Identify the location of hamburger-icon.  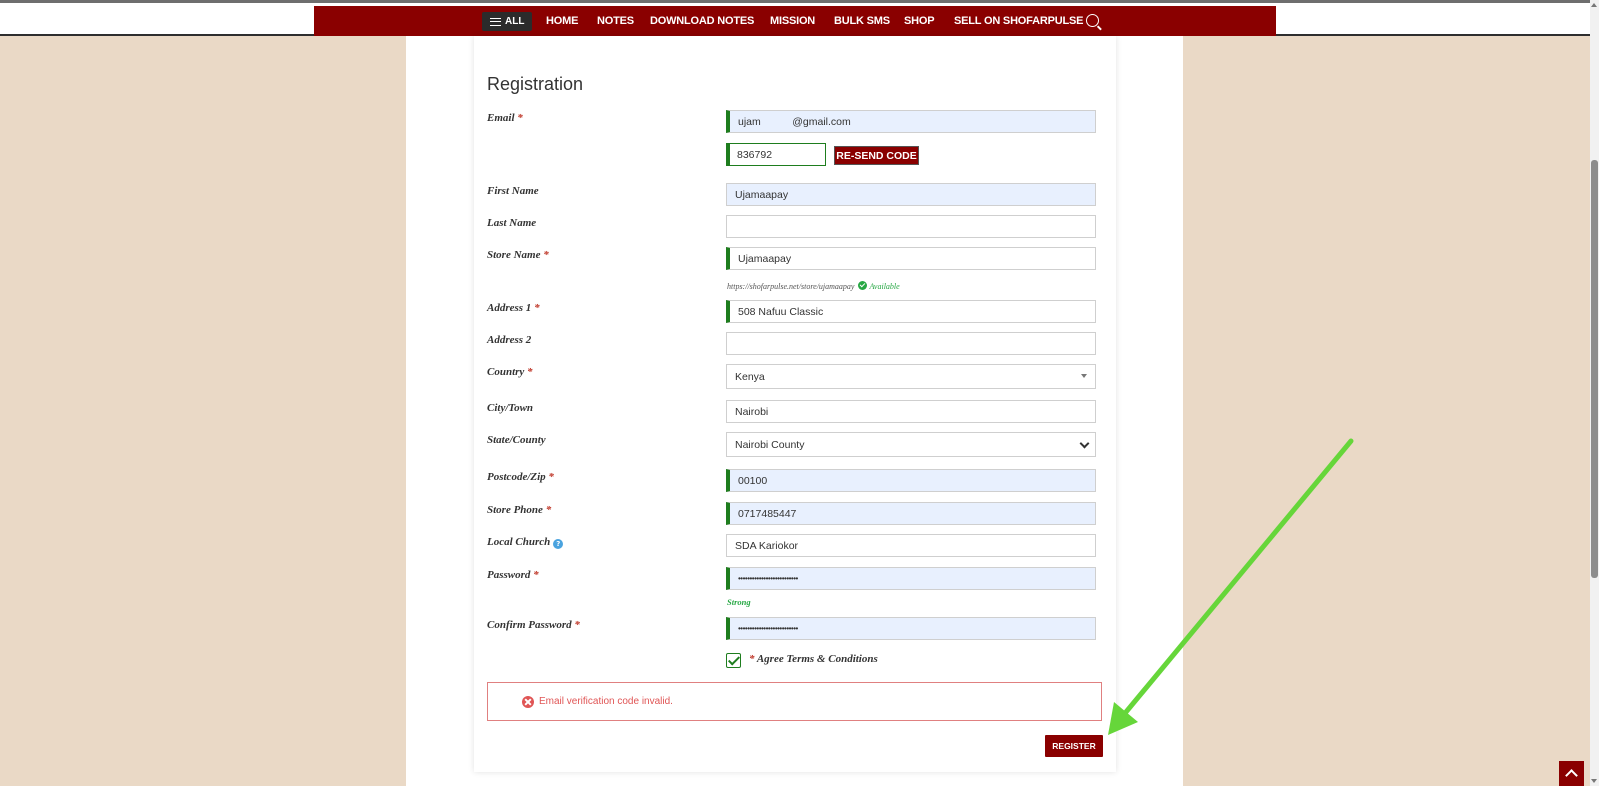
(495, 21).